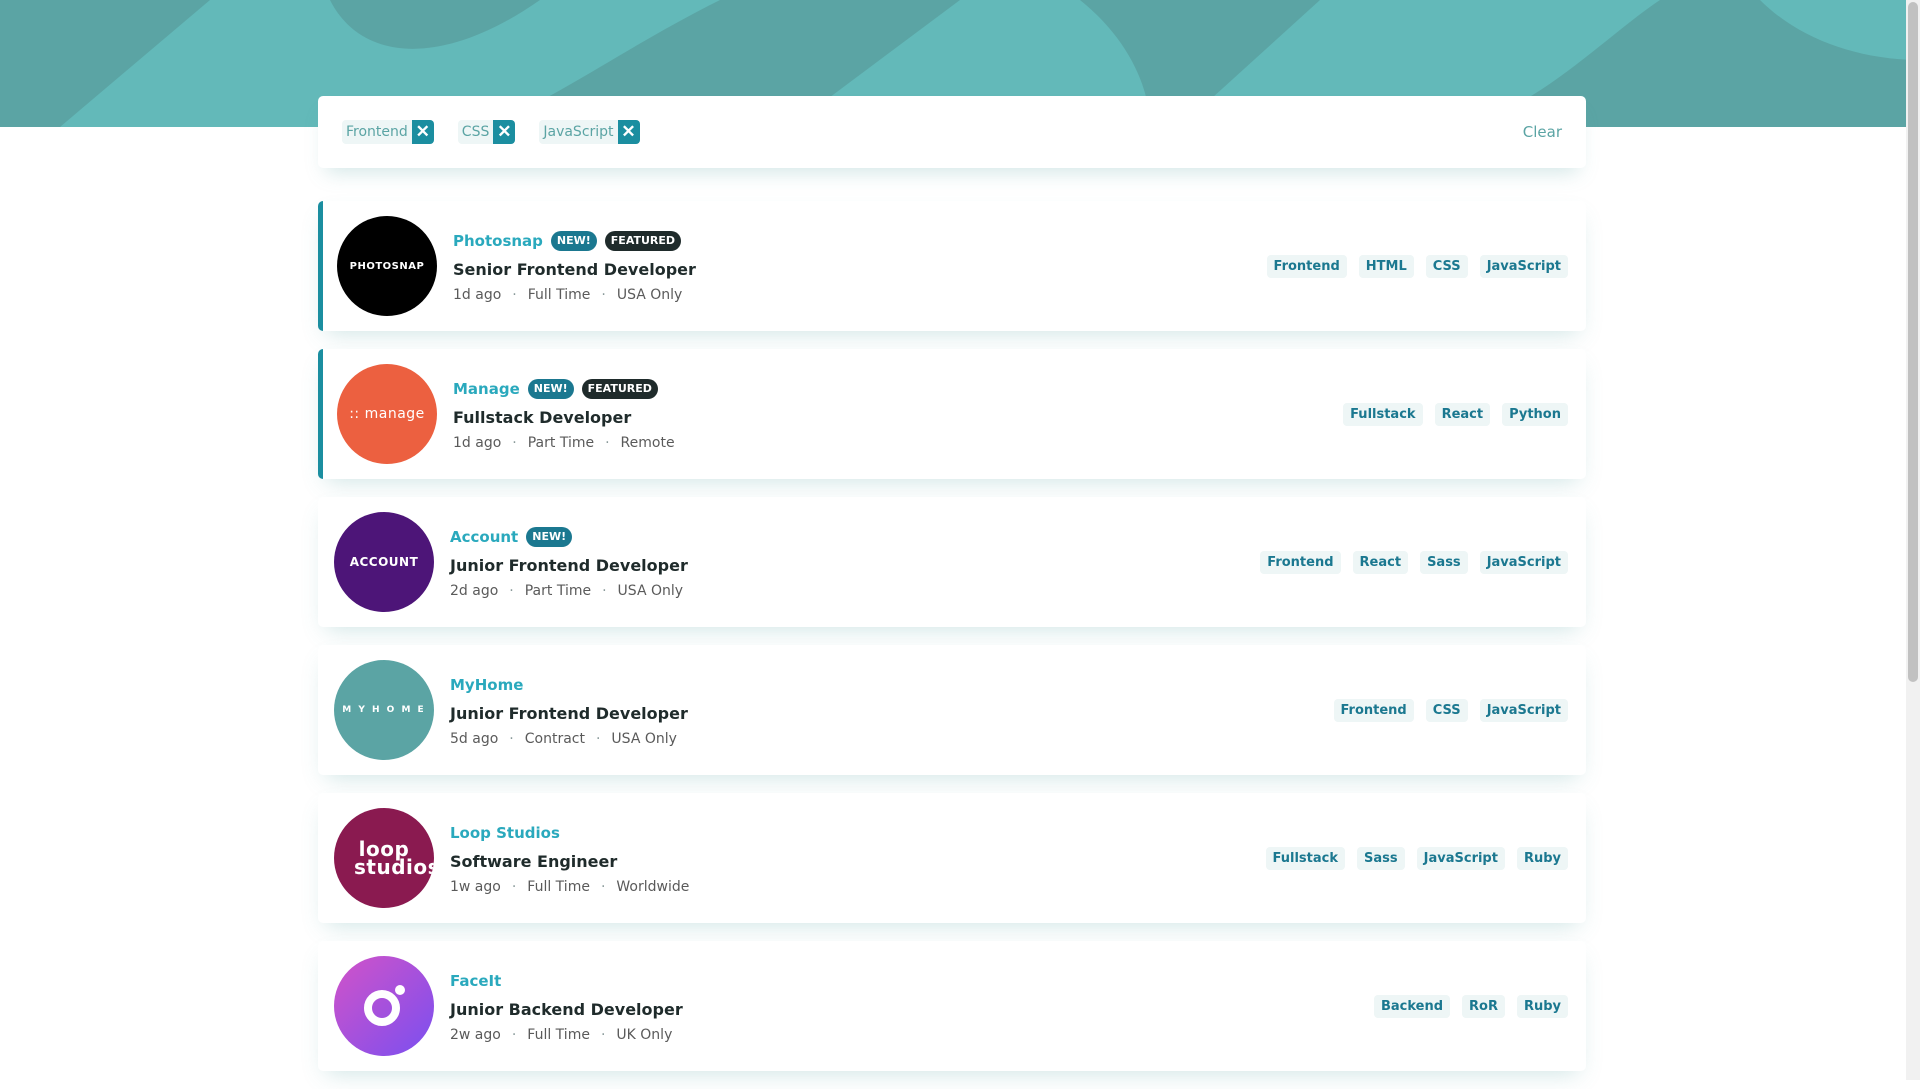 The width and height of the screenshot is (1920, 1089). What do you see at coordinates (1483, 1006) in the screenshot?
I see `job-tag: RoR` at bounding box center [1483, 1006].